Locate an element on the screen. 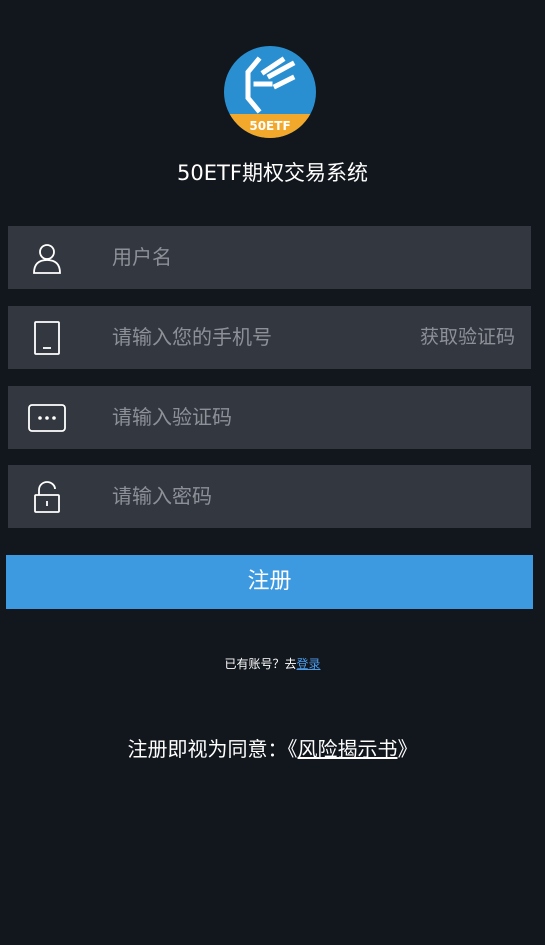  lock-icon is located at coordinates (47, 497).